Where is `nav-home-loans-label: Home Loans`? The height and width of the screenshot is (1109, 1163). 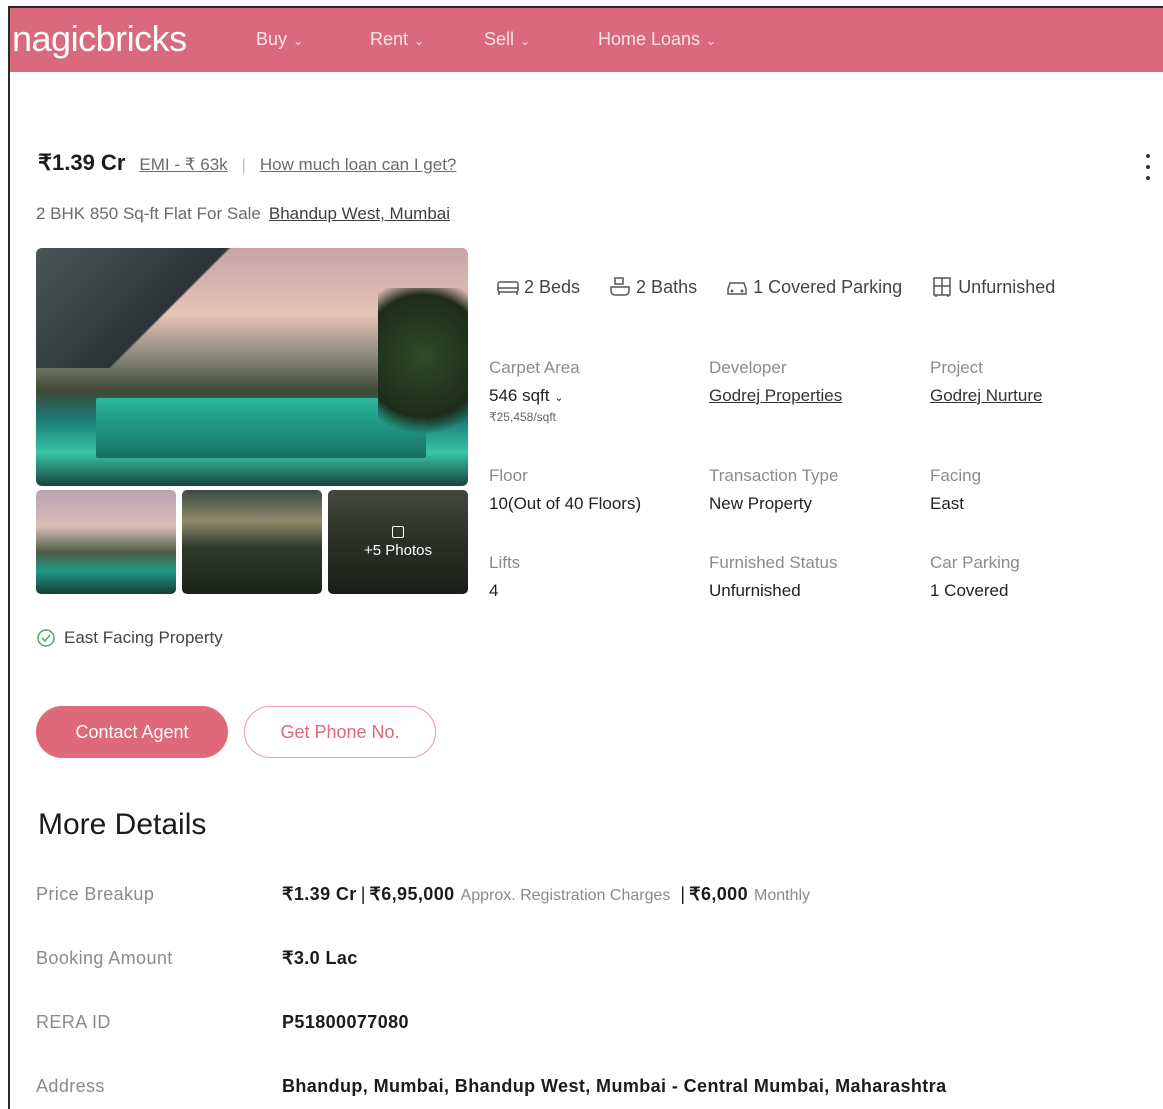
nav-home-loans-label: Home Loans is located at coordinates (649, 39).